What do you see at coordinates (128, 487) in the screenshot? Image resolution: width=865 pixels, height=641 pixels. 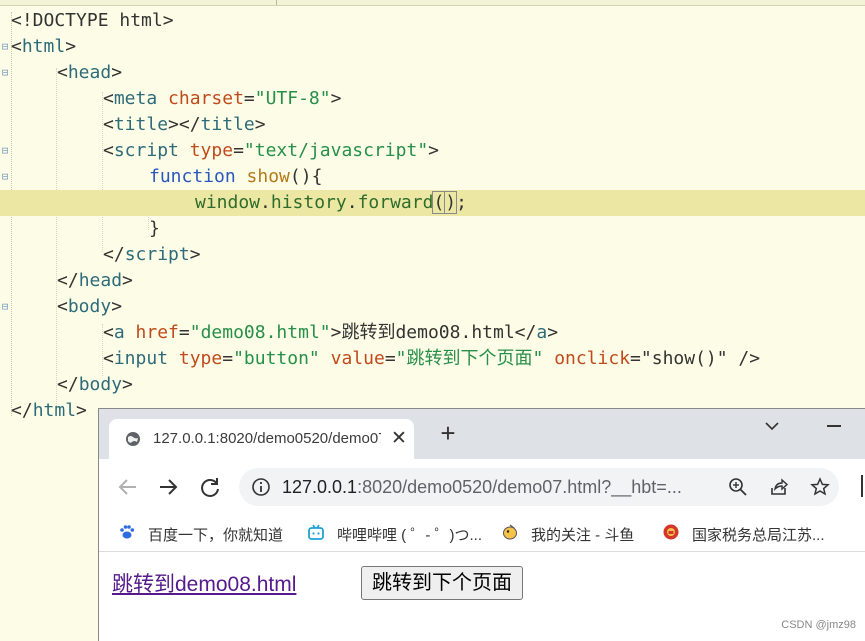 I see `back-icon` at bounding box center [128, 487].